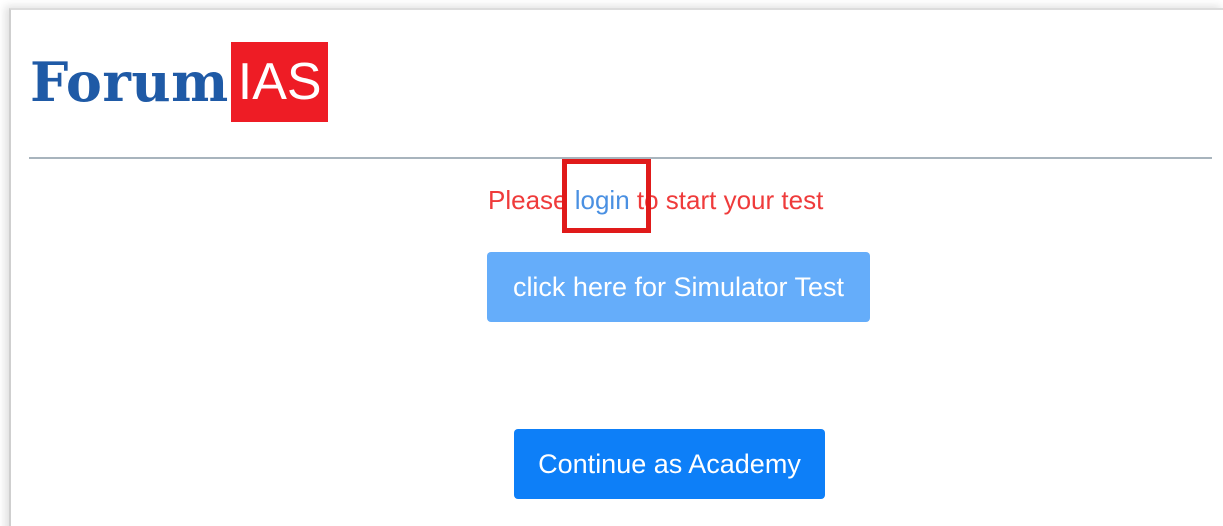 Image resolution: width=1223 pixels, height=526 pixels. What do you see at coordinates (726, 200) in the screenshot?
I see `notice-suffix: to start your test` at bounding box center [726, 200].